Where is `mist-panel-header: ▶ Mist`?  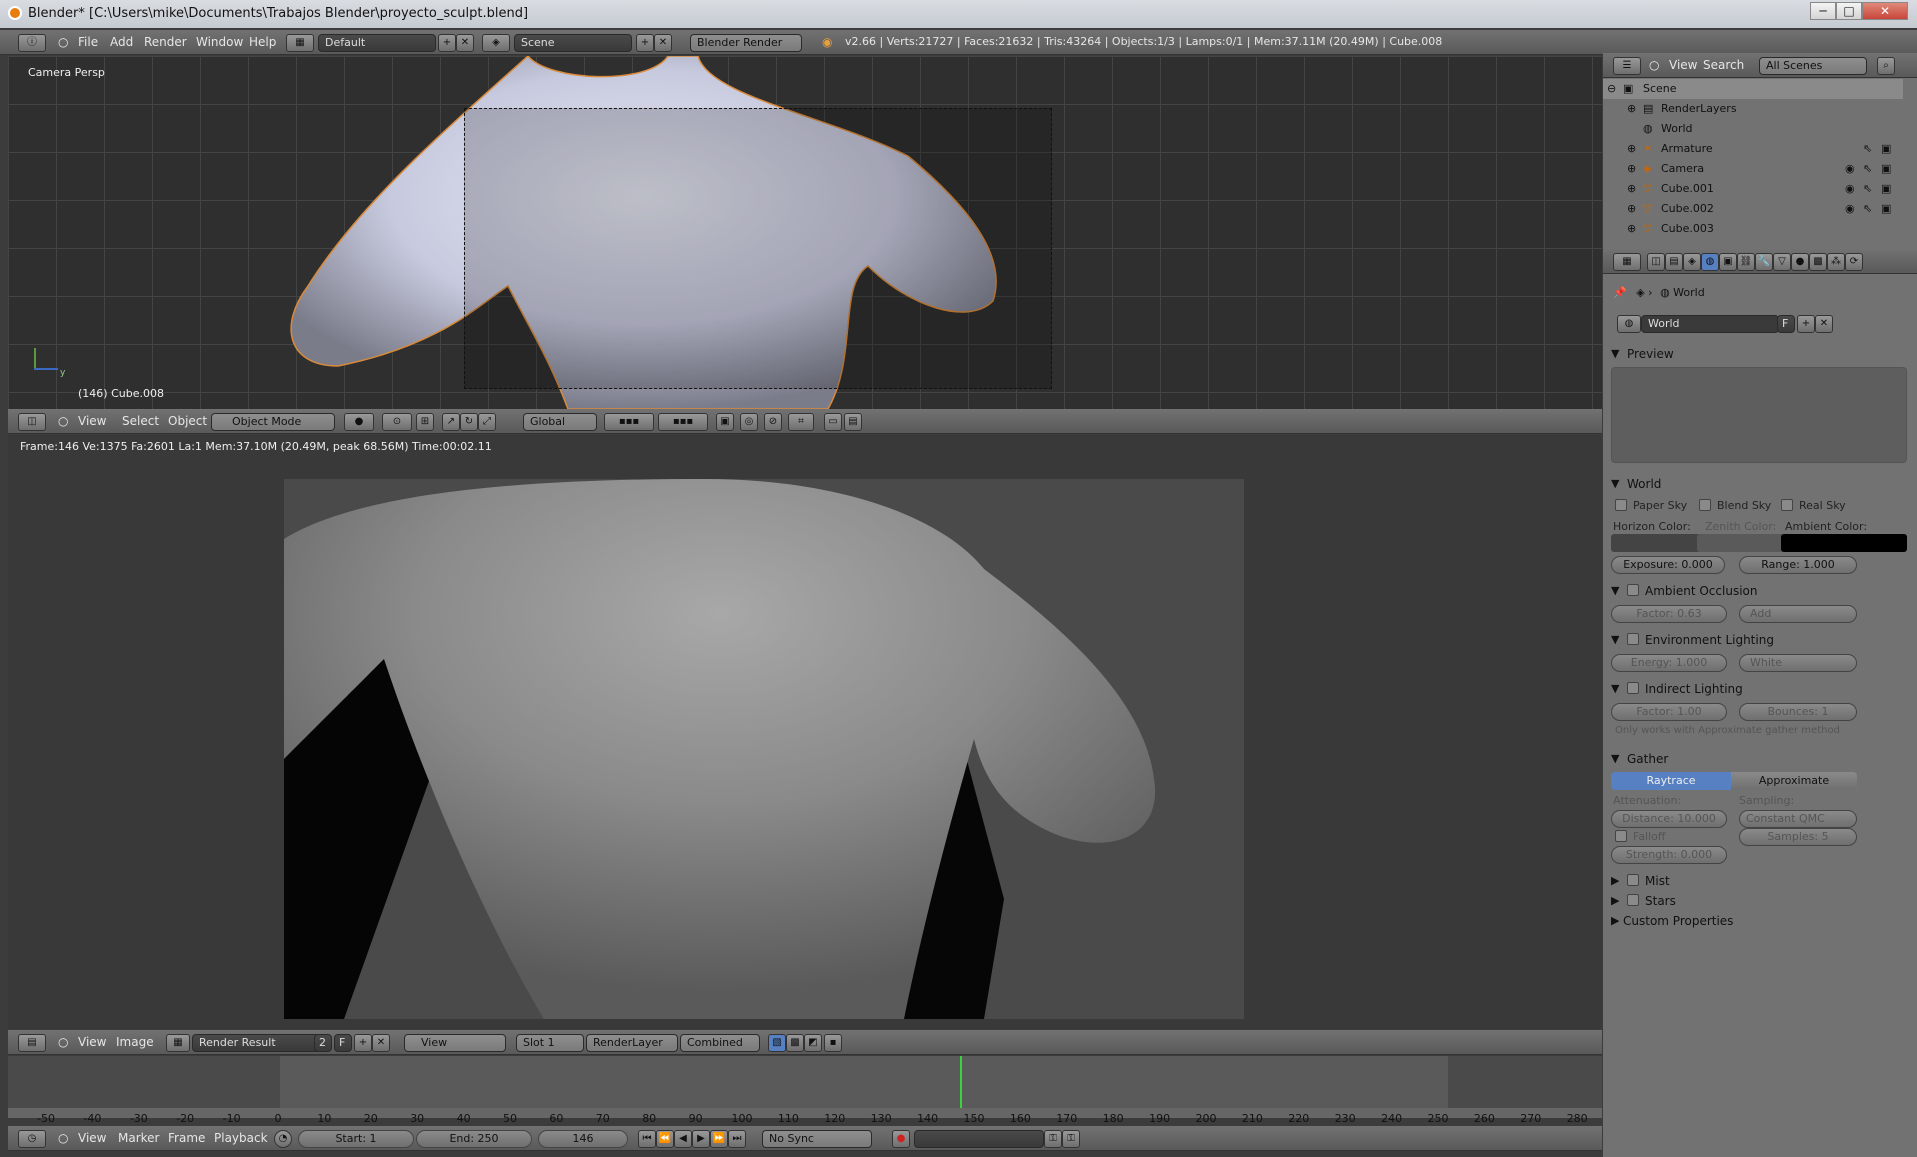 mist-panel-header: ▶ Mist is located at coordinates (1759, 881).